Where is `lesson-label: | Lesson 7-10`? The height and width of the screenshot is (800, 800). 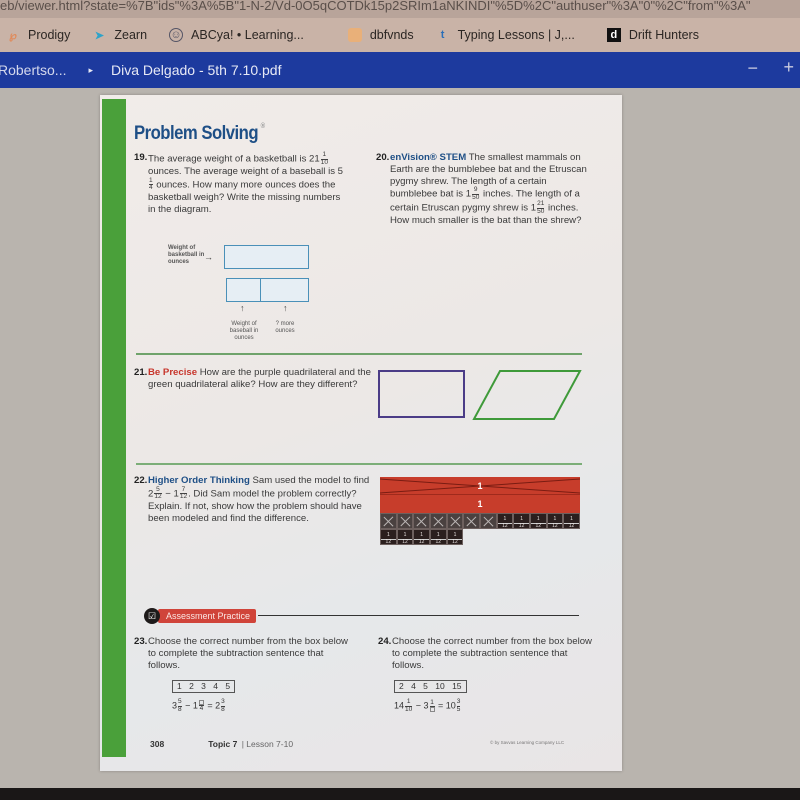 lesson-label: | Lesson 7-10 is located at coordinates (267, 744).